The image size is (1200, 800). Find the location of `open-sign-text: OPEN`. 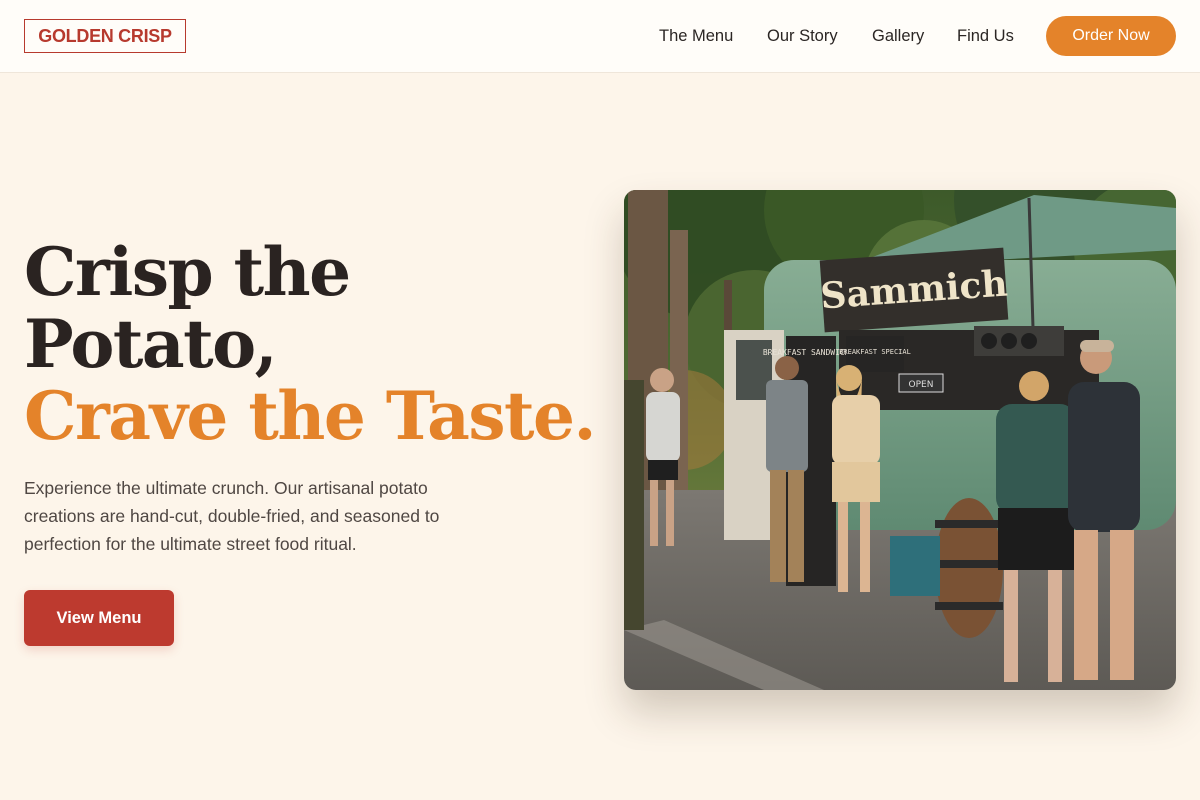

open-sign-text: OPEN is located at coordinates (921, 385).